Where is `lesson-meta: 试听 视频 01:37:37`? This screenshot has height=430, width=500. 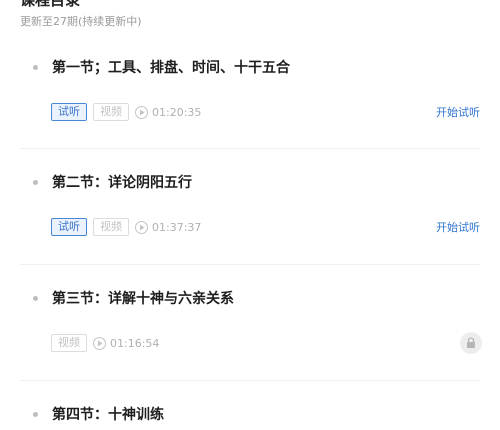 lesson-meta: 试听 视频 01:37:37 is located at coordinates (126, 227).